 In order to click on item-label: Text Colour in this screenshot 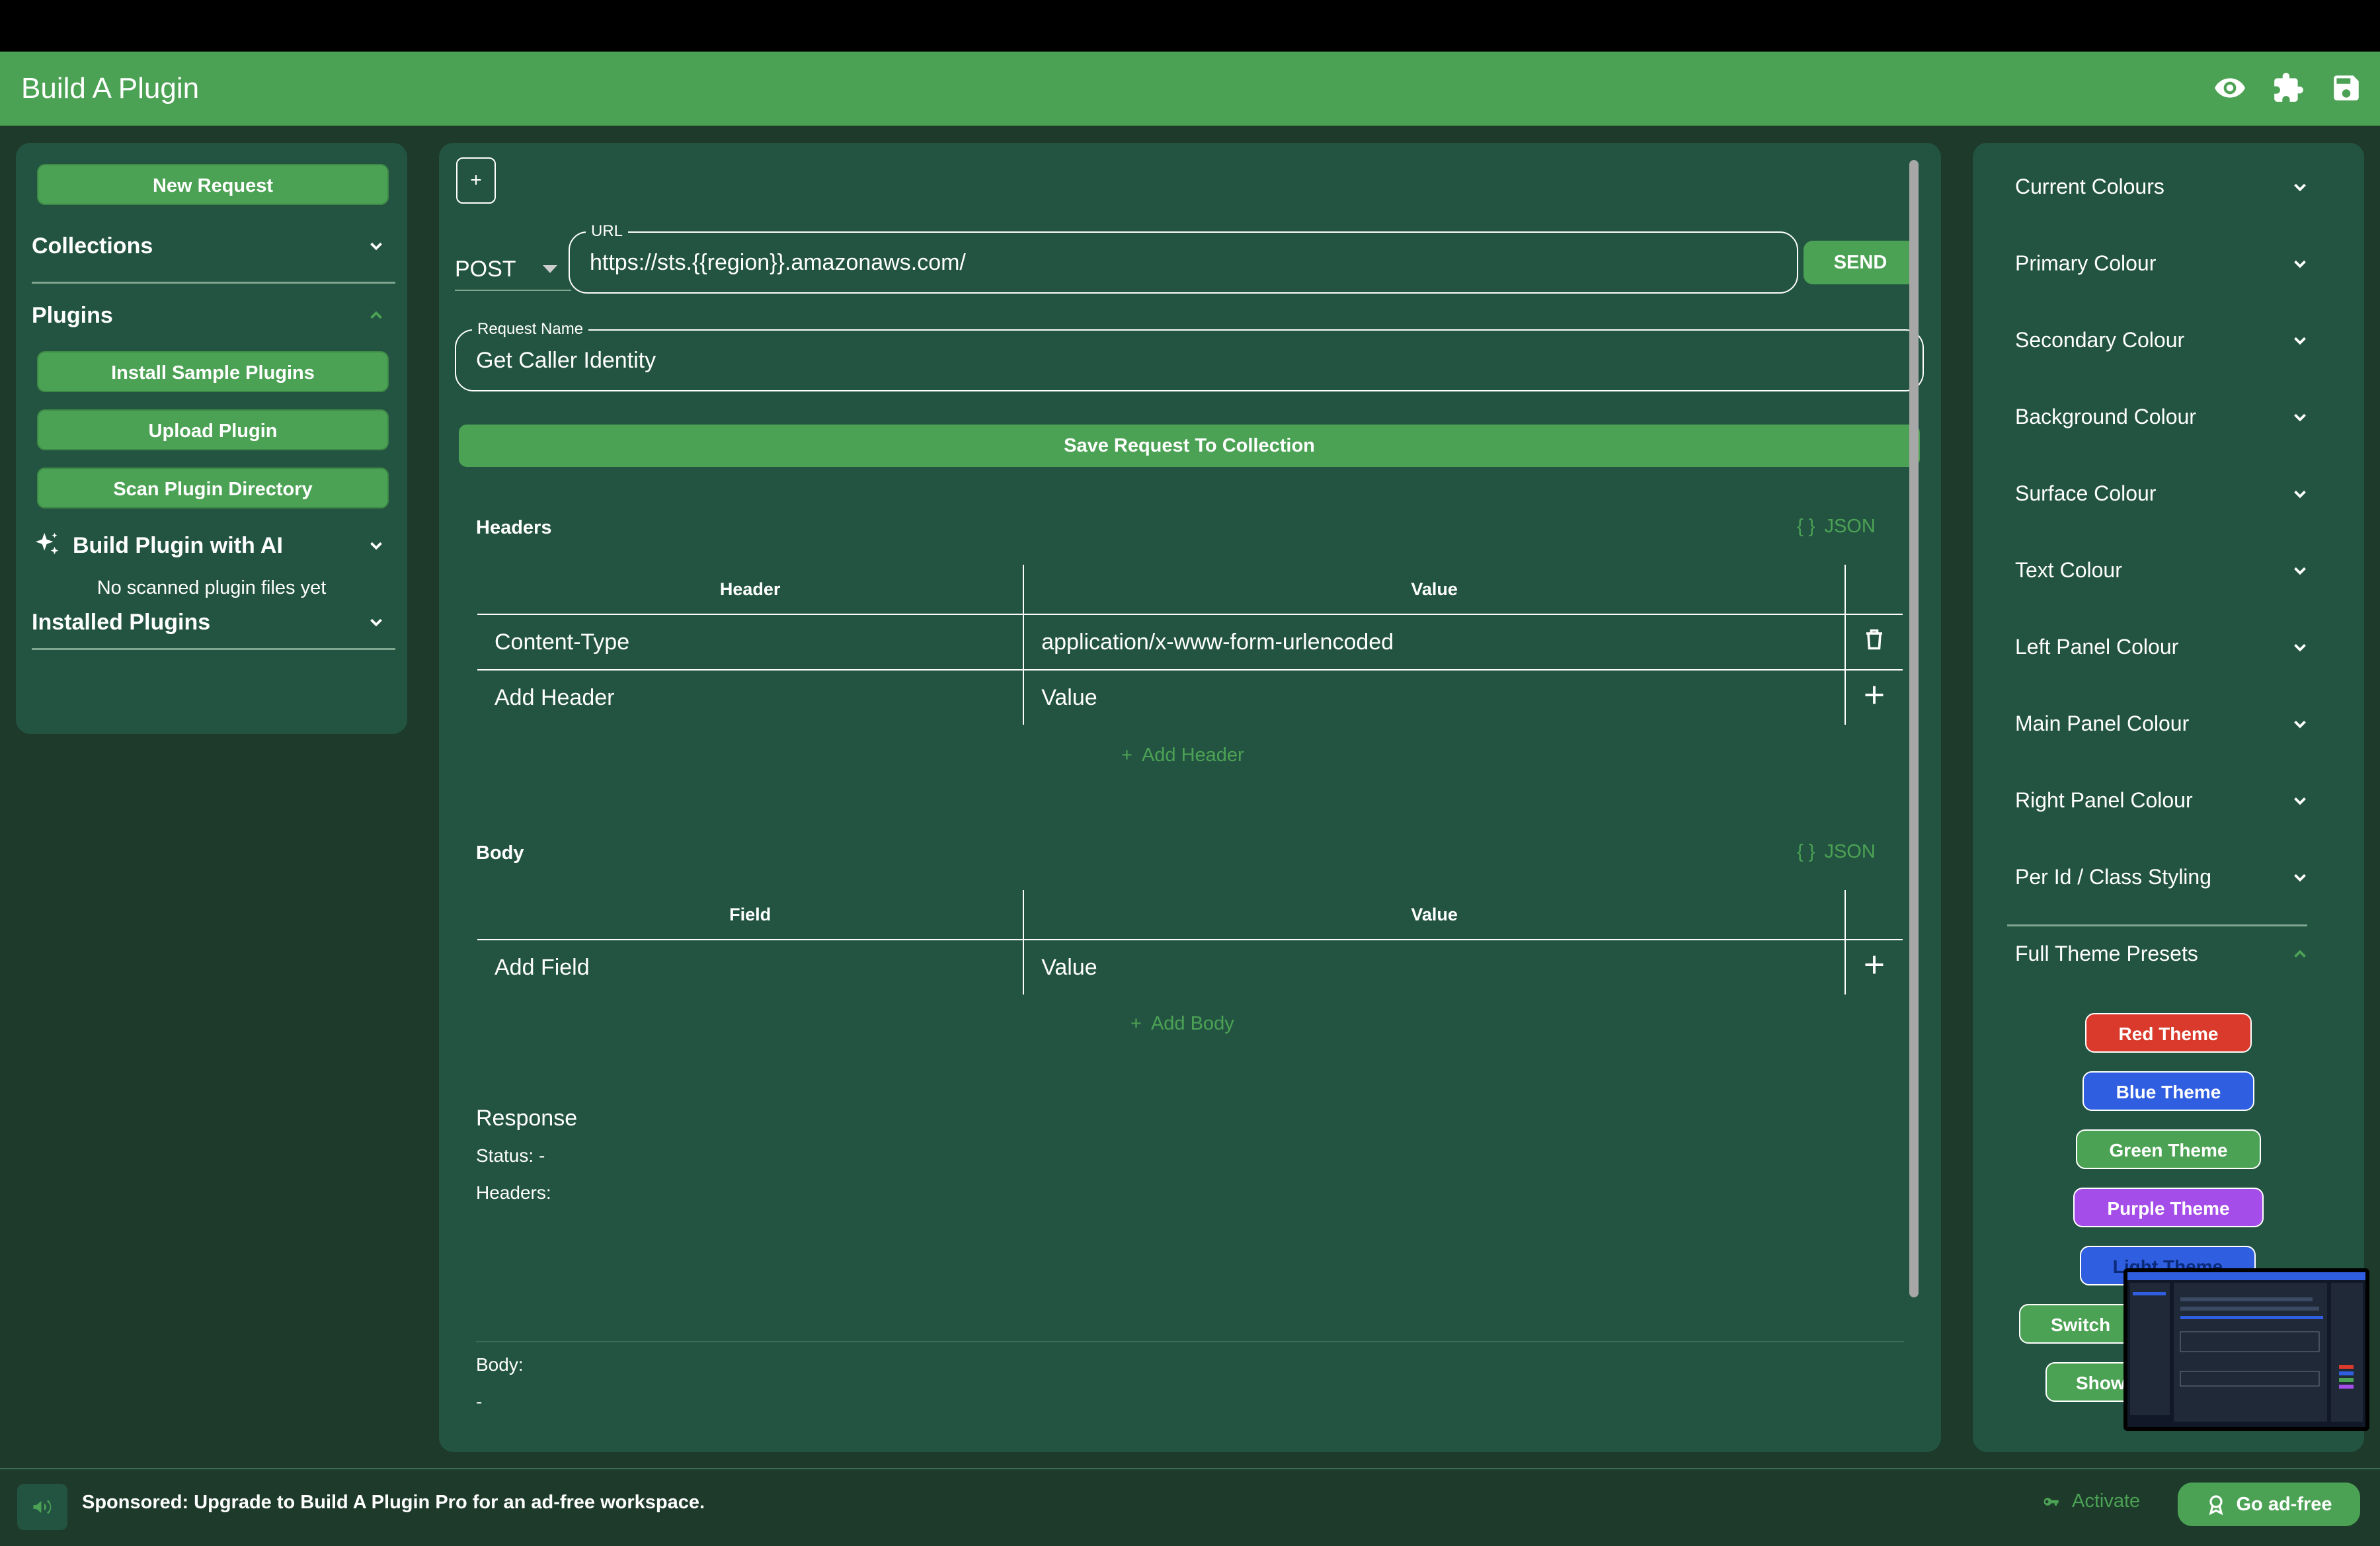, I will do `click(2068, 570)`.